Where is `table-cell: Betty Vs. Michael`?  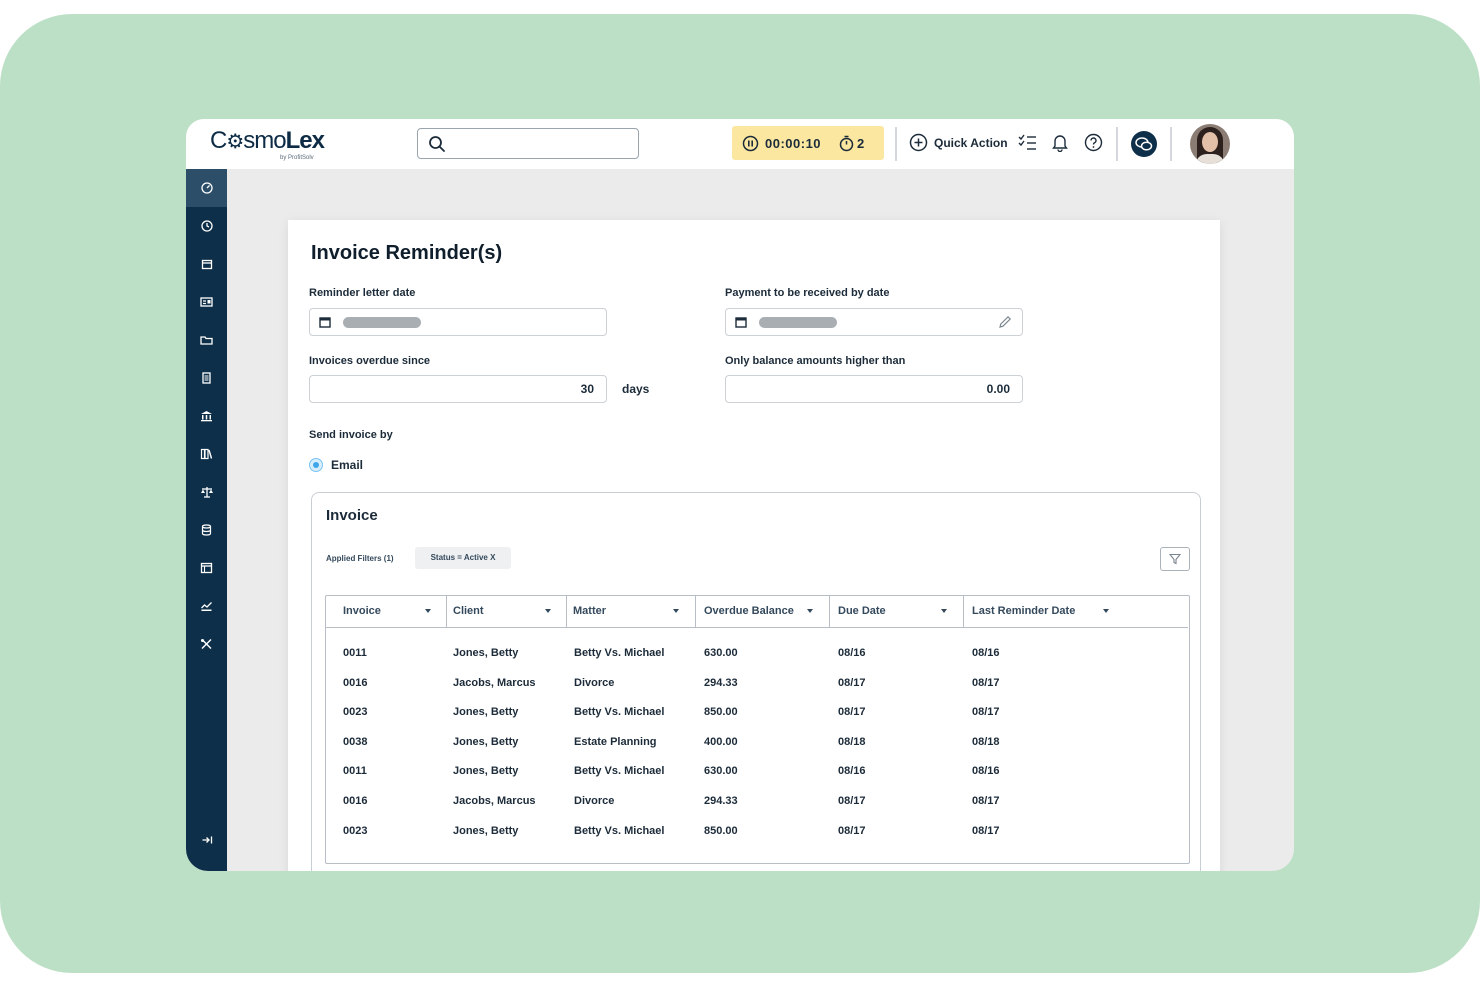
table-cell: Betty Vs. Michael is located at coordinates (619, 771).